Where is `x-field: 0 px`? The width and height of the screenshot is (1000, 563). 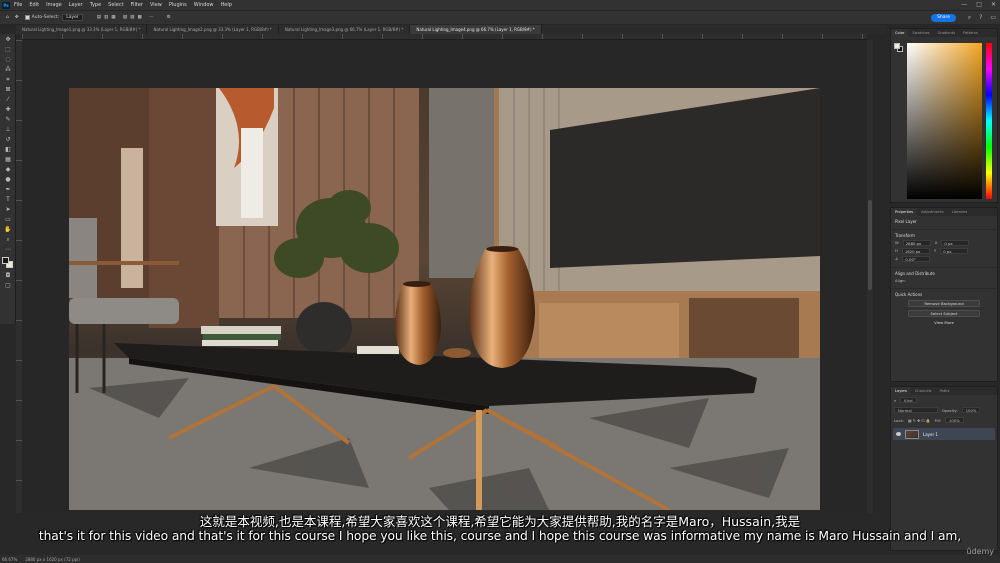 x-field: 0 px is located at coordinates (955, 243).